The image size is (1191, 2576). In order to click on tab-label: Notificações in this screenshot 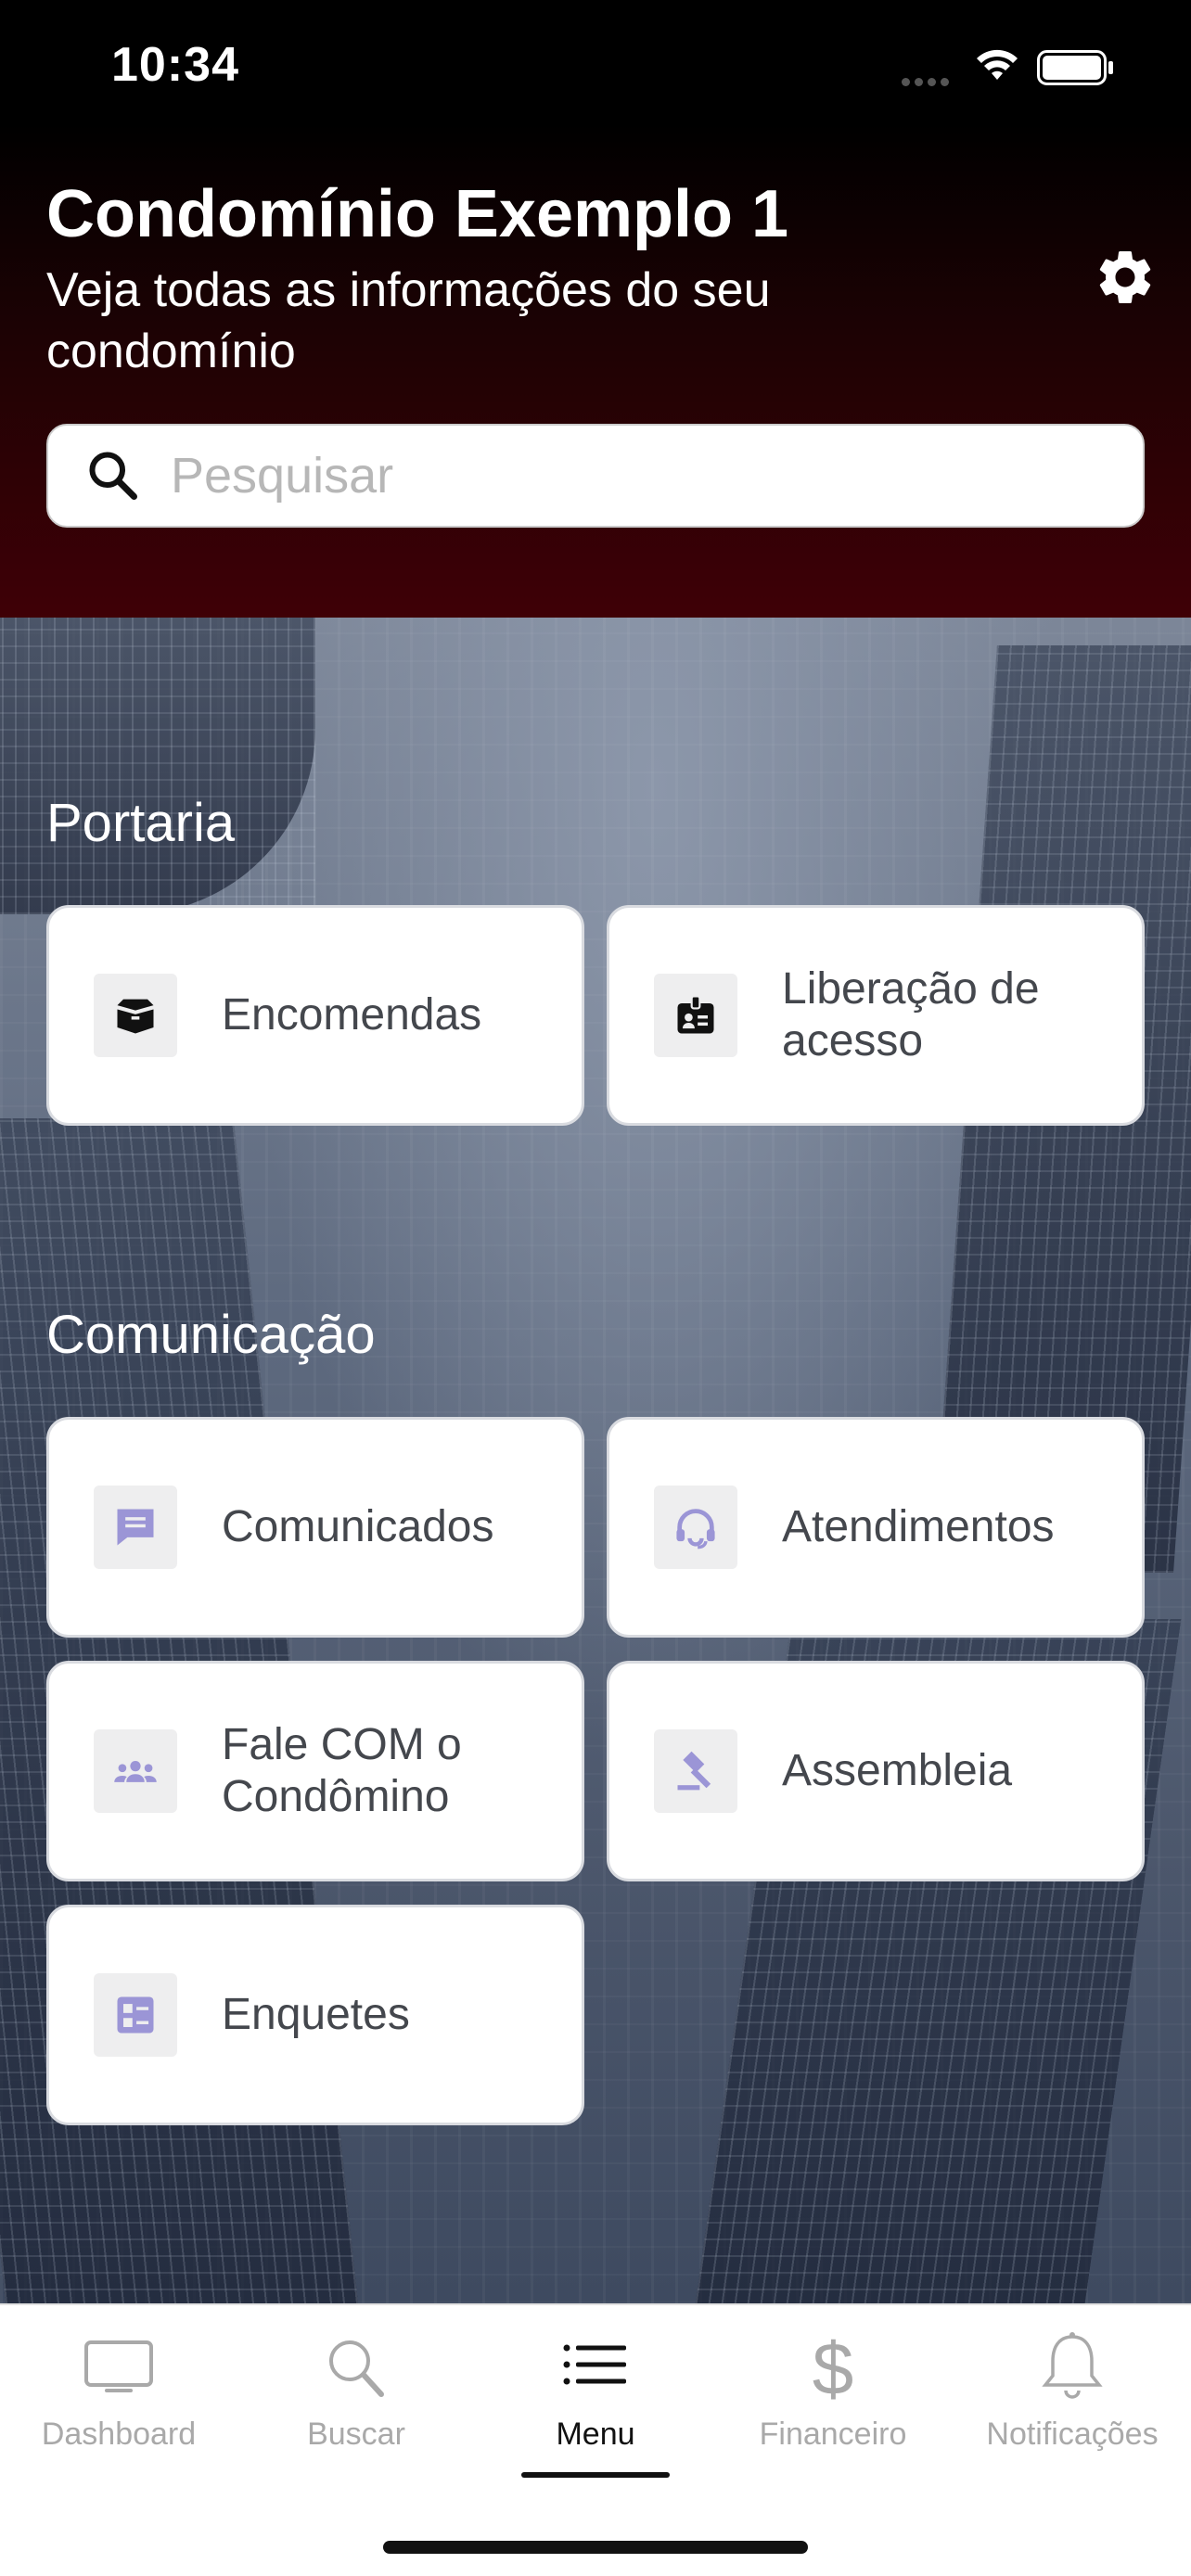, I will do `click(1073, 2434)`.